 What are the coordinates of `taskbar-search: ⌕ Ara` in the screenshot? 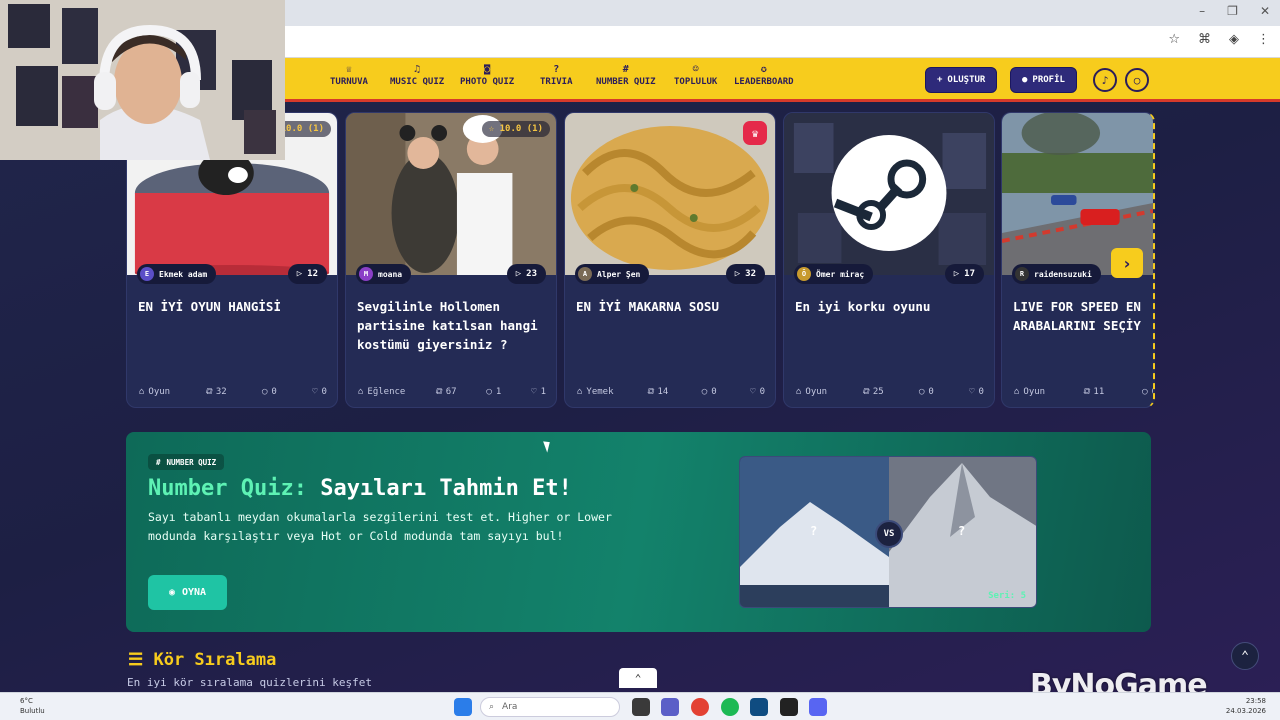 It's located at (550, 707).